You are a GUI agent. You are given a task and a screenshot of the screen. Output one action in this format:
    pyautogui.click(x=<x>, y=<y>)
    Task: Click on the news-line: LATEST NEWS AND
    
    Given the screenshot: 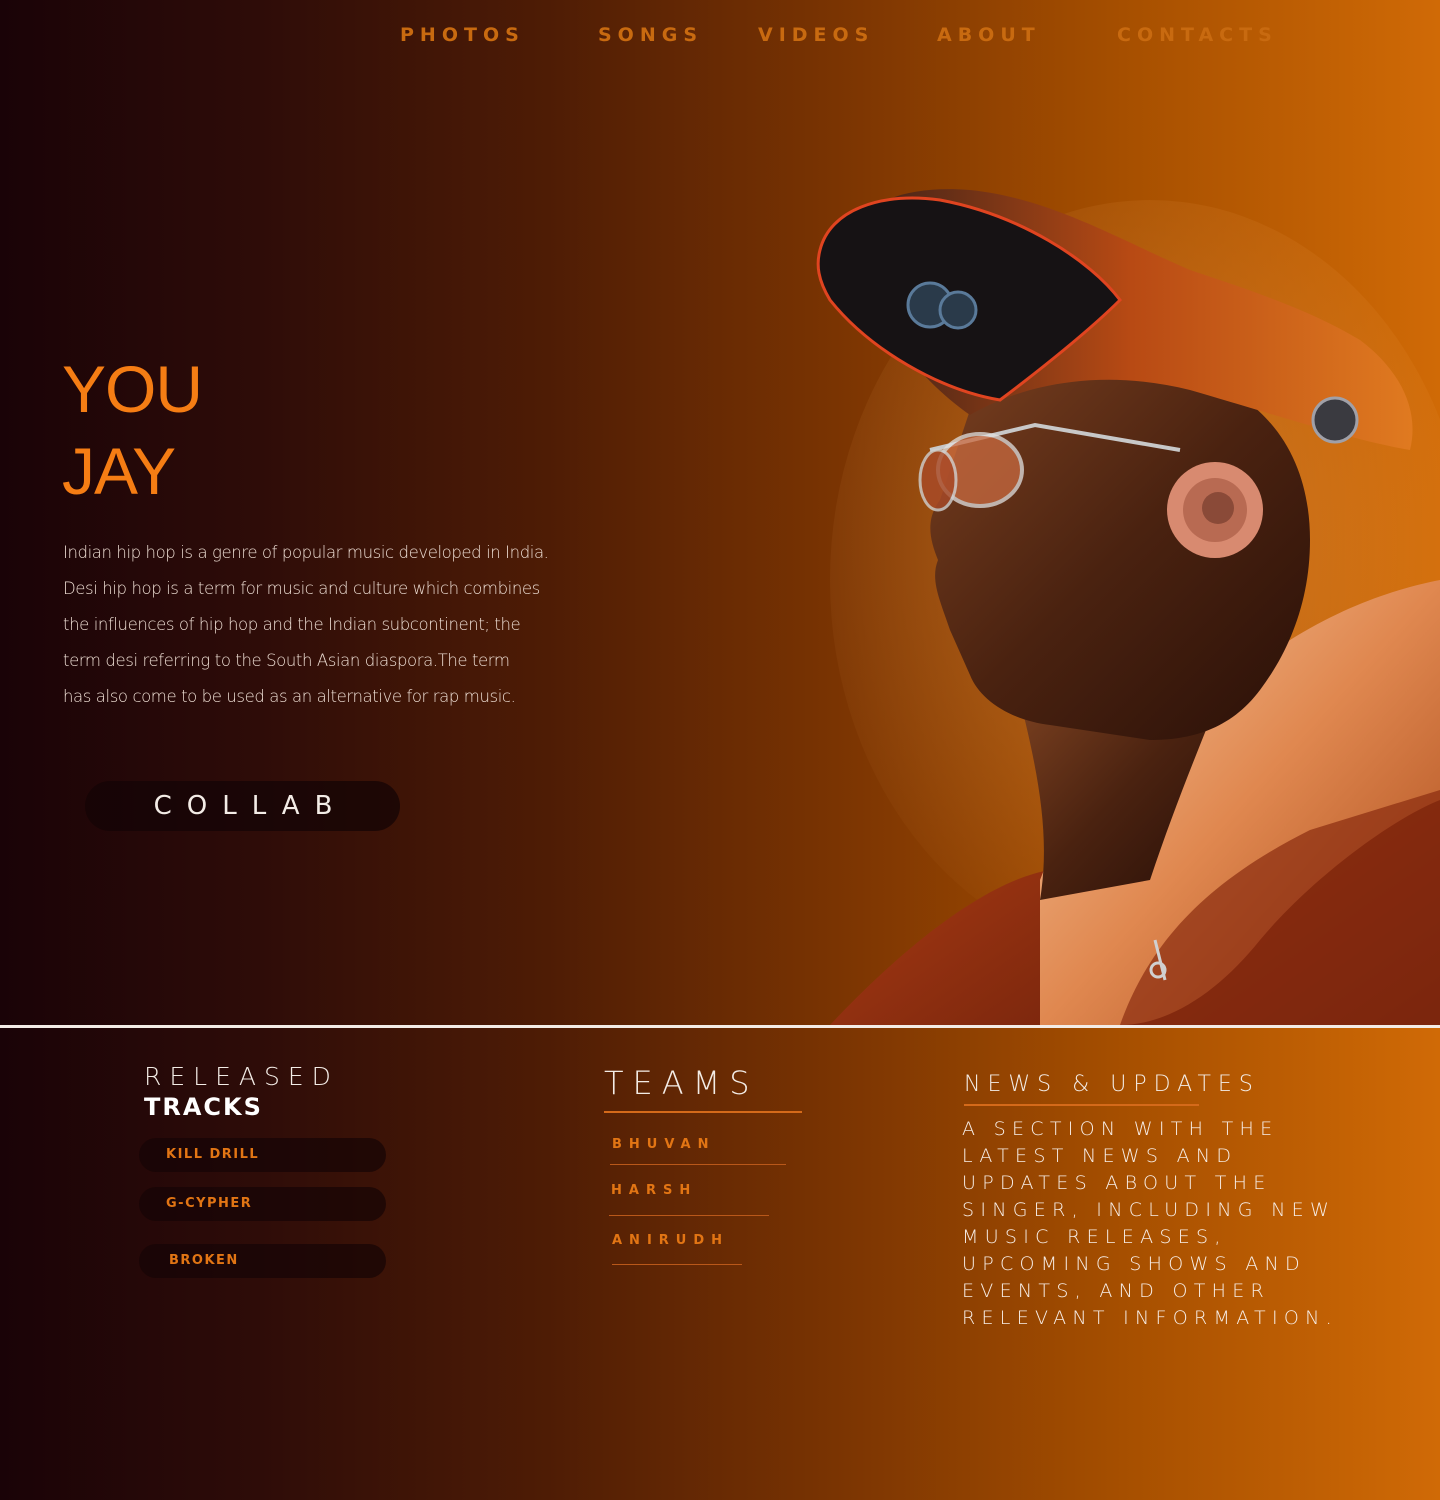 What is the action you would take?
    pyautogui.click(x=1100, y=1156)
    